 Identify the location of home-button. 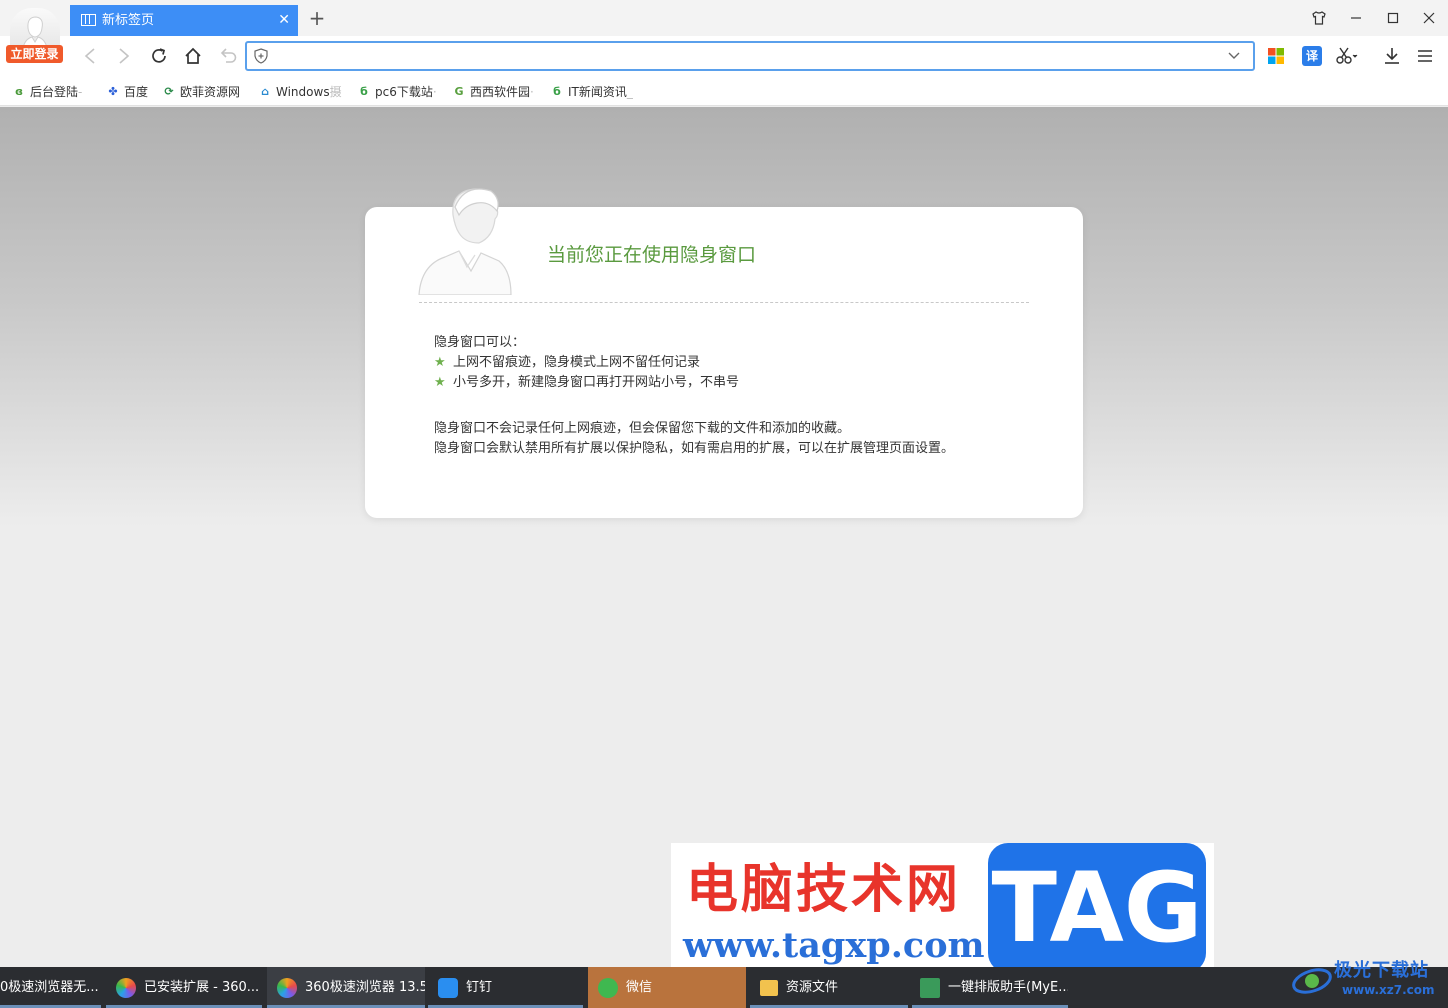
(193, 56).